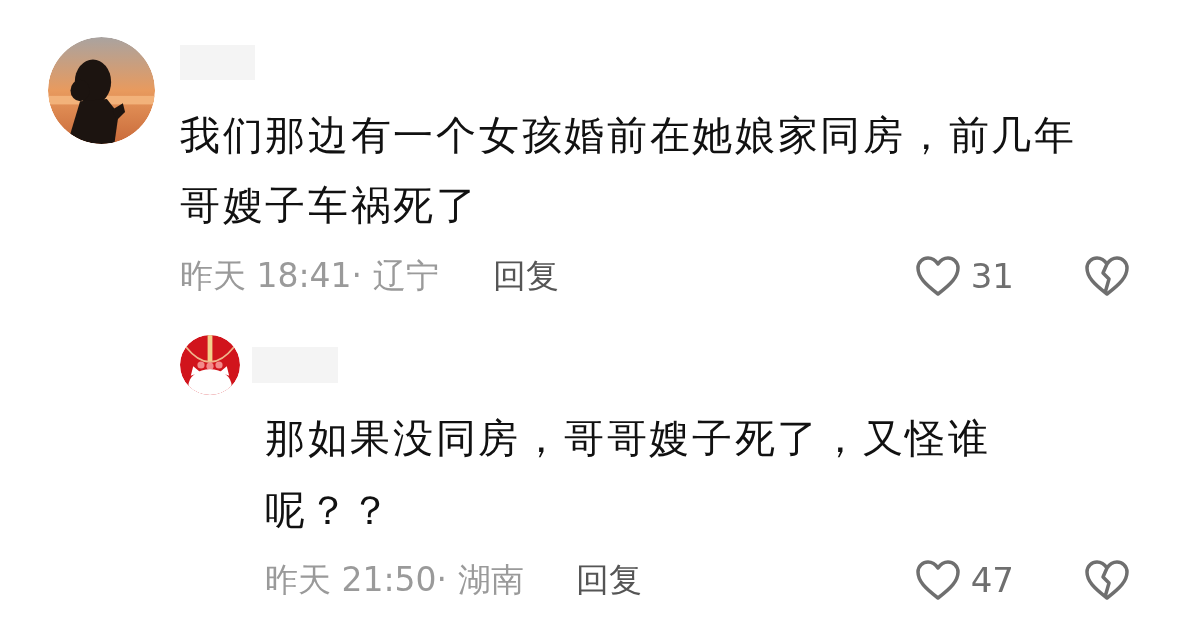 This screenshot has width=1178, height=634. Describe the element at coordinates (394, 579) in the screenshot. I see `comment-time-location: 昨天 21:50· 湖南` at that location.